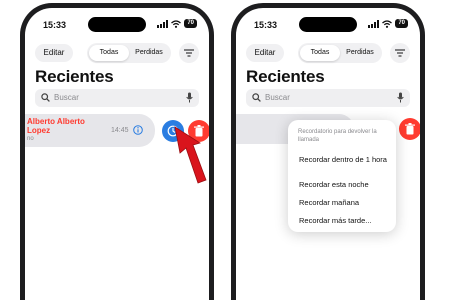 The image size is (450, 300). What do you see at coordinates (344, 184) in the screenshot?
I see `menu-item-remind-tonight: Recordar esta noche` at bounding box center [344, 184].